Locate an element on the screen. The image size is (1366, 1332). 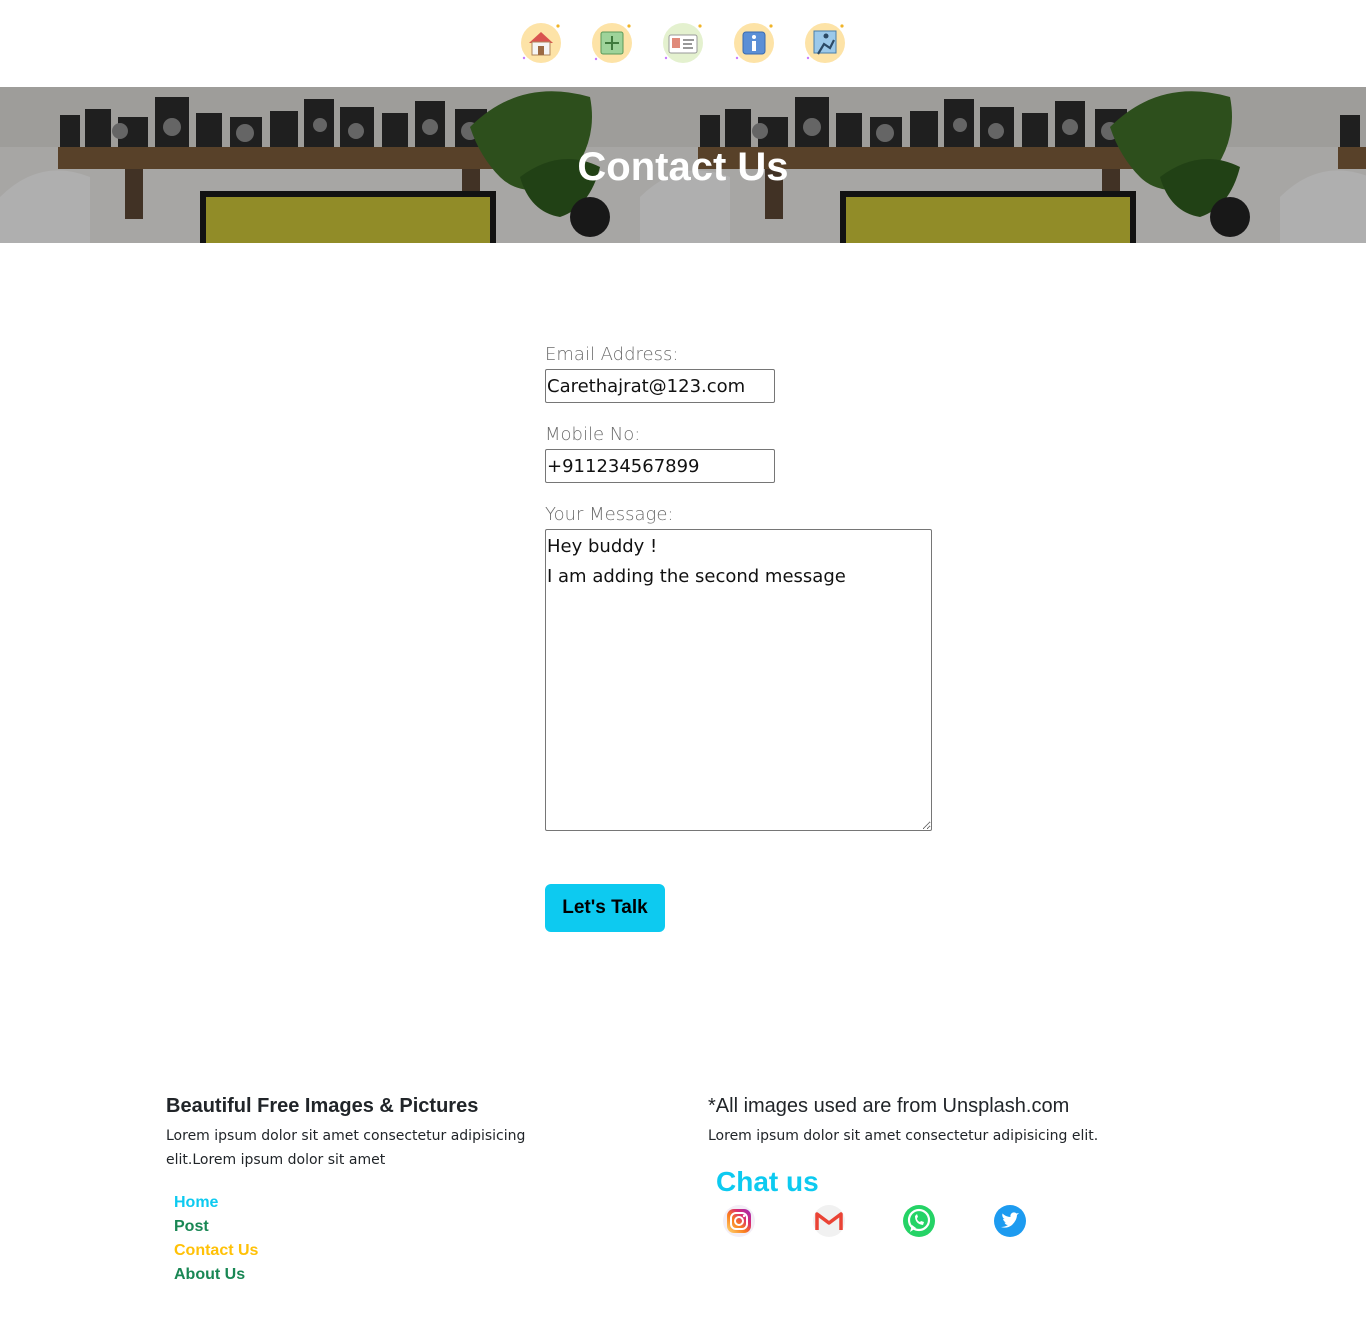
lets-talk-button: Let's Talk is located at coordinates (605, 908).